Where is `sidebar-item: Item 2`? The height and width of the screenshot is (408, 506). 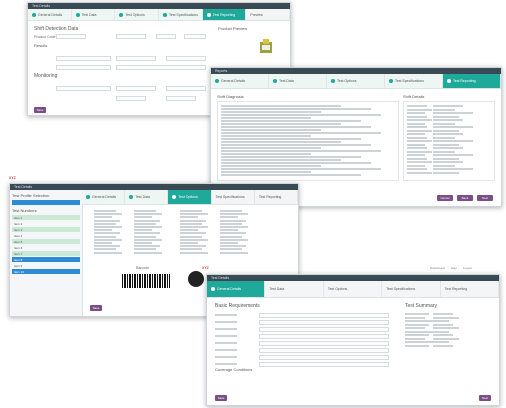
sidebar-item: Item 2 is located at coordinates (46, 223).